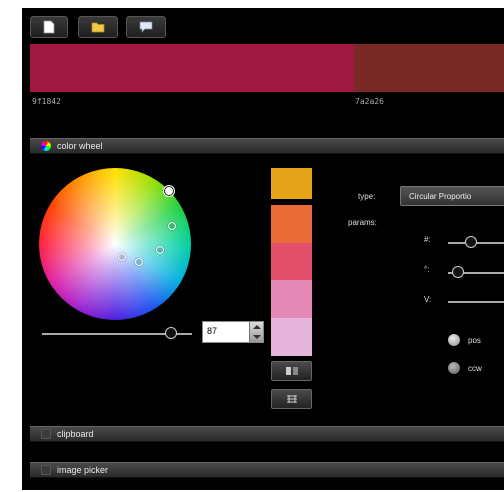  I want to click on new-document-button, so click(49, 27).